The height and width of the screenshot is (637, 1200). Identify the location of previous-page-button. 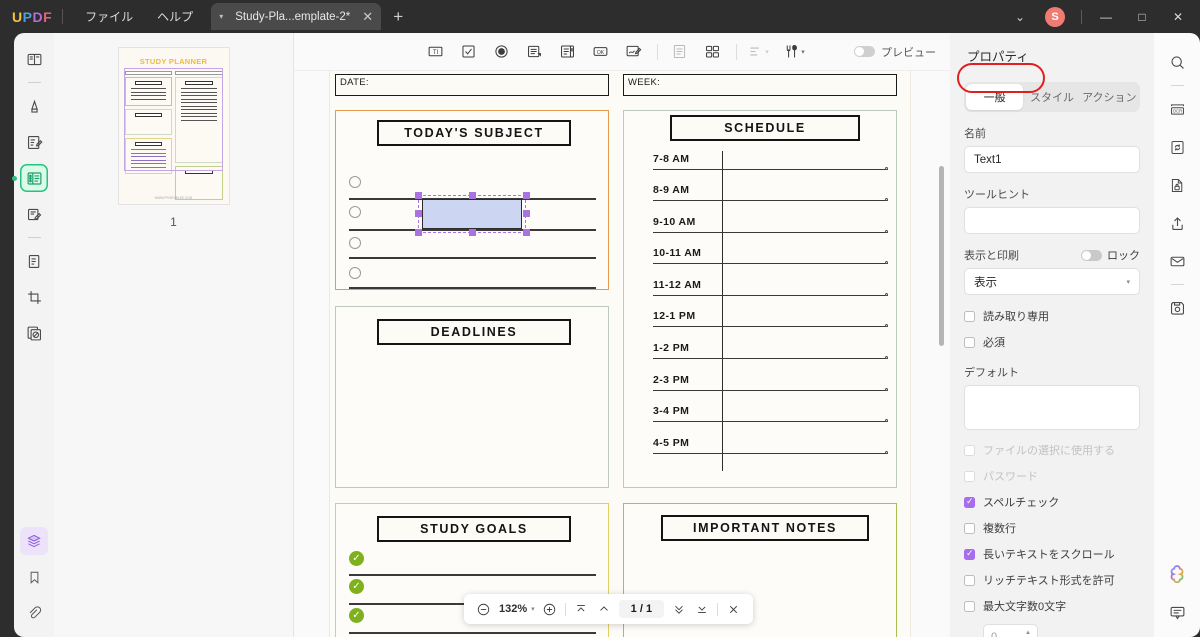
(604, 609).